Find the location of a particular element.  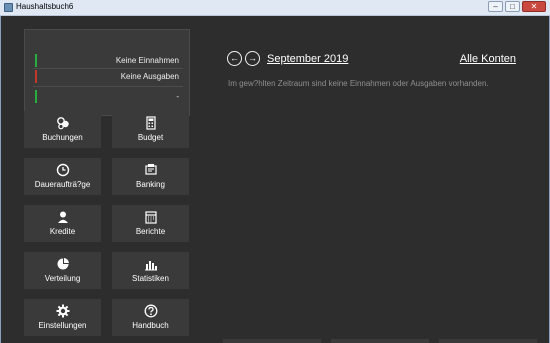

tile-label: Budget is located at coordinates (150, 137).